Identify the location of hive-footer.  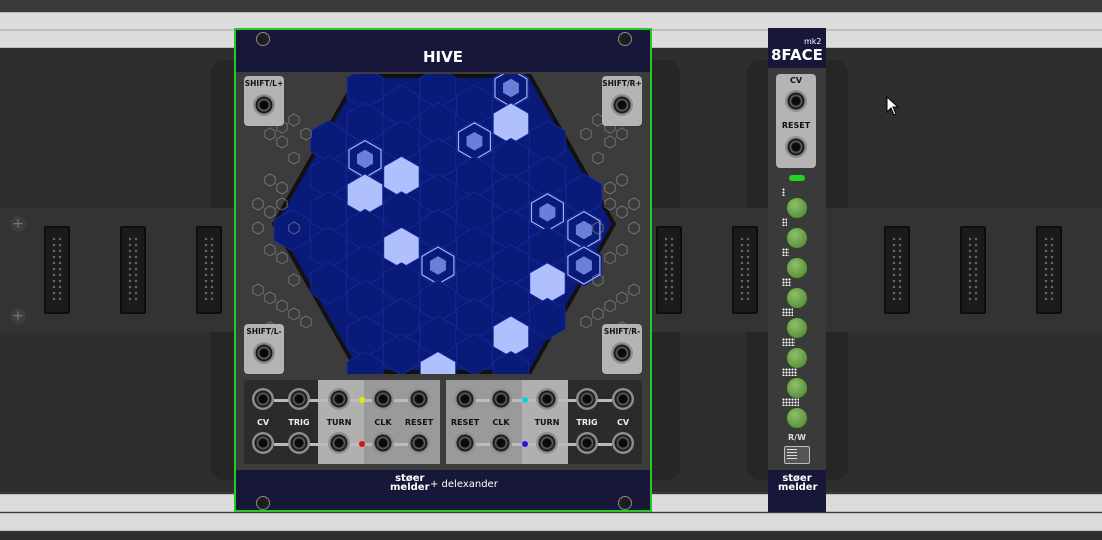
(443, 490).